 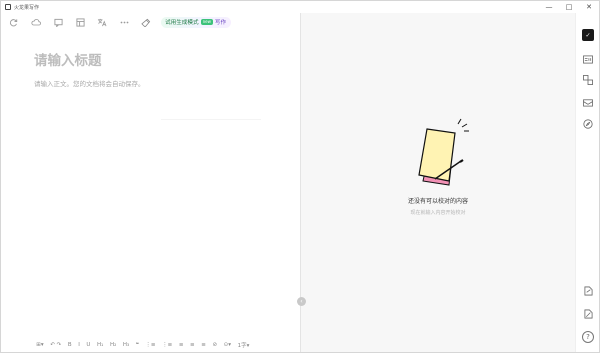 What do you see at coordinates (227, 345) in the screenshot?
I see `time-button: ⊙▾` at bounding box center [227, 345].